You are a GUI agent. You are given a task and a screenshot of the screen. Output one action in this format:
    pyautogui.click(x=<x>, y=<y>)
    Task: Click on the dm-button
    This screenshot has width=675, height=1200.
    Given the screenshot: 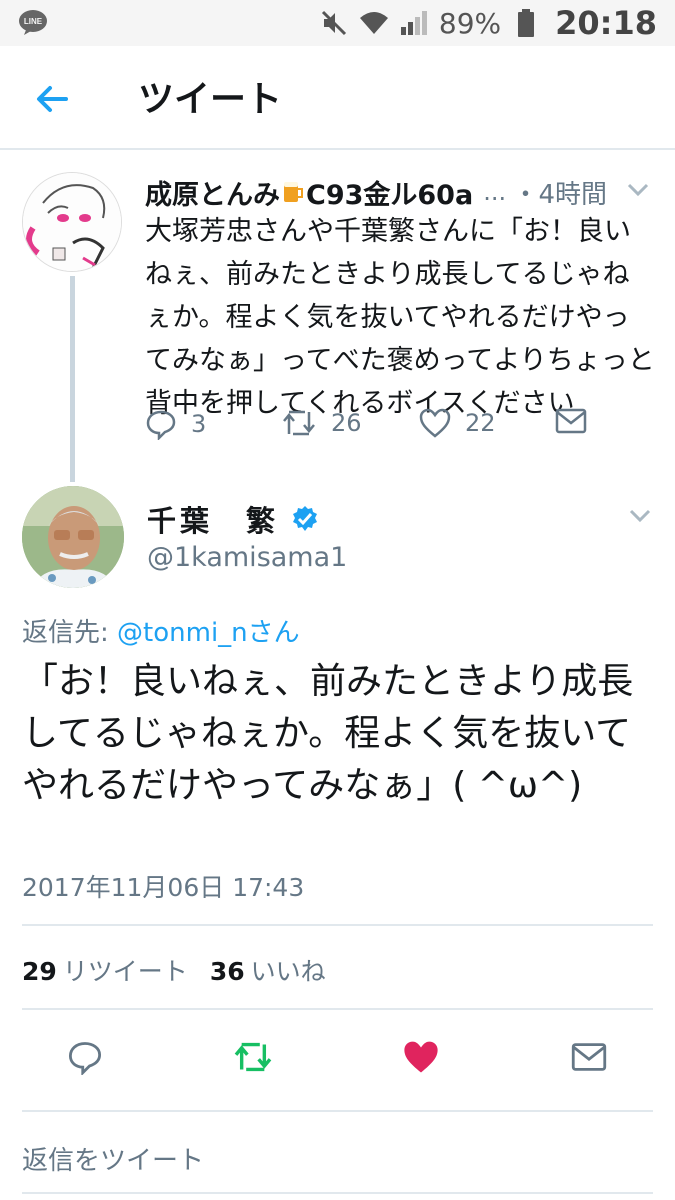 What is the action you would take?
    pyautogui.click(x=589, y=1057)
    